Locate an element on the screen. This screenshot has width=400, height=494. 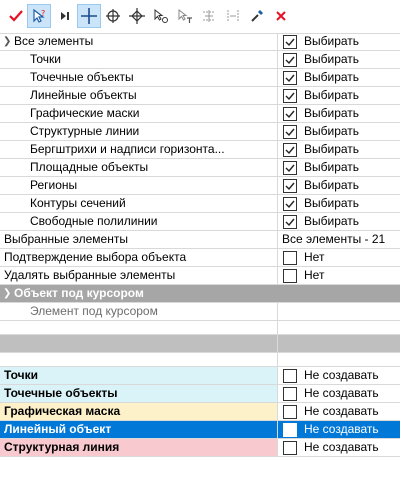
tree-row: Площадные объекты Выбирать is located at coordinates (200, 168).